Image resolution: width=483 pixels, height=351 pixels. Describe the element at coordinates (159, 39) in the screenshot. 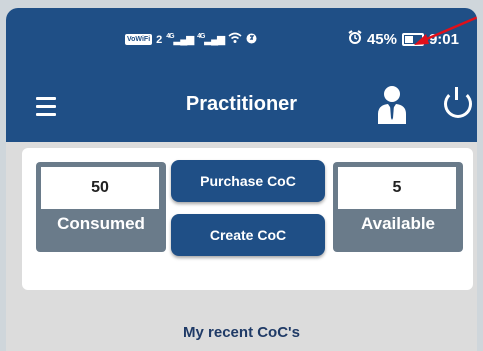

I see `sim-indicator: 2` at that location.